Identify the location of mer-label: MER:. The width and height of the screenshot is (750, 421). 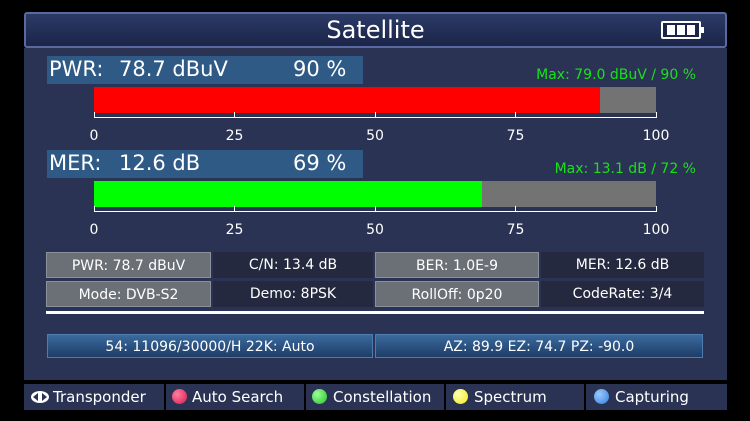
(75, 163).